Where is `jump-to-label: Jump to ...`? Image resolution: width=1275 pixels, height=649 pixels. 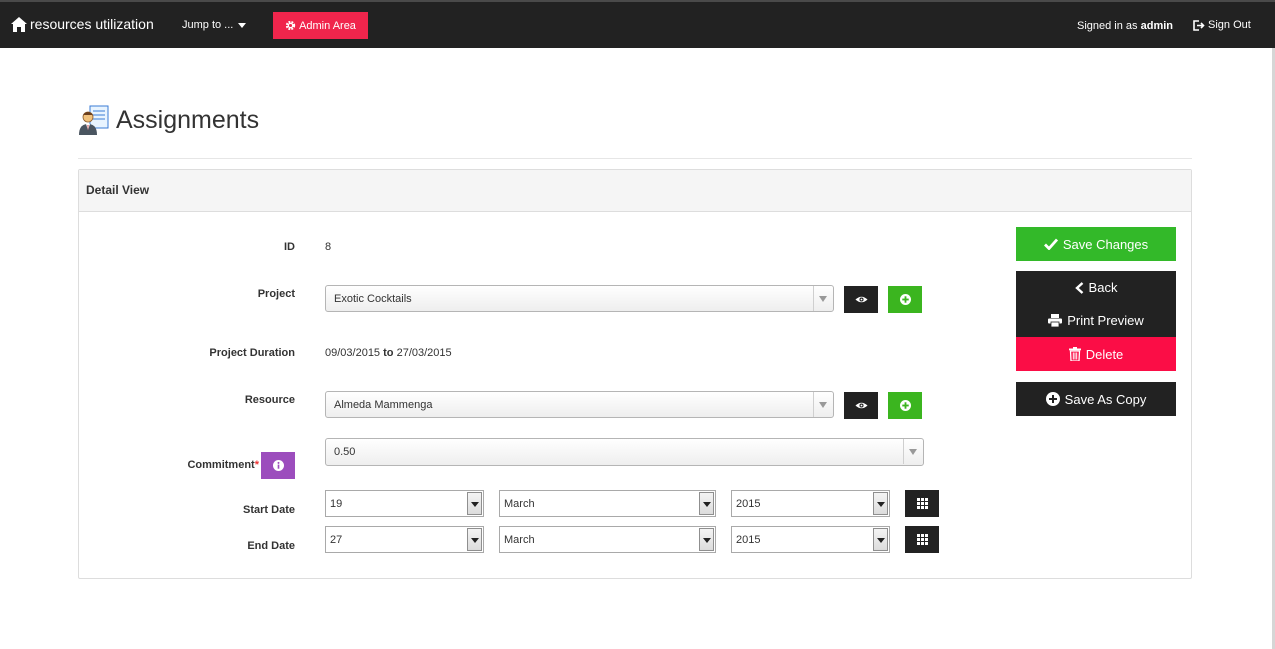 jump-to-label: Jump to ... is located at coordinates (208, 25).